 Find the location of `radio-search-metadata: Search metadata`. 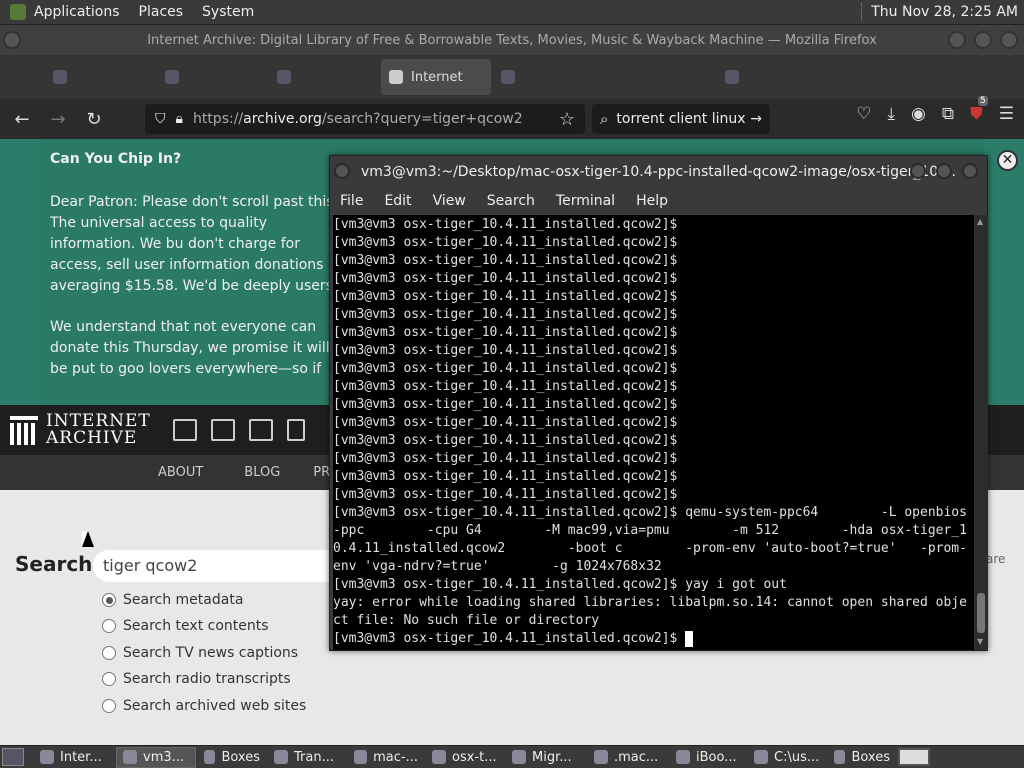

radio-search-metadata: Search metadata is located at coordinates (172, 600).